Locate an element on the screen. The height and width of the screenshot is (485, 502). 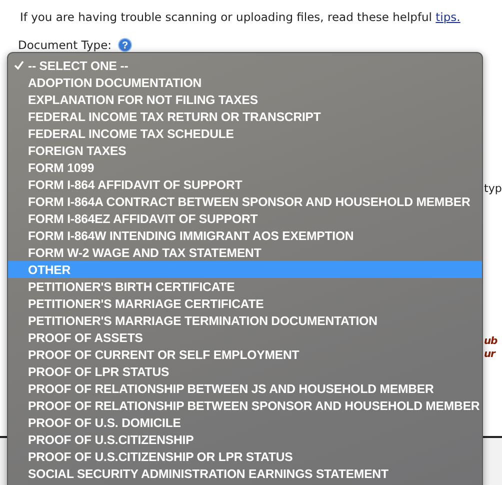
dropdown-option: PROOF OF RELATIONSHIP BETWEEN SPONSOR AND HOUSEHOLD MEMBER is located at coordinates (245, 405).